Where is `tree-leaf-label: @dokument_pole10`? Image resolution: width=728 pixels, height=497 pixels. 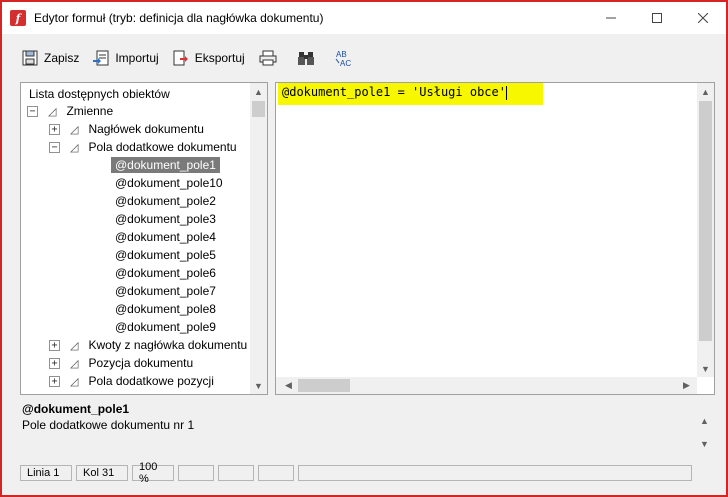
tree-leaf-label: @dokument_pole10 is located at coordinates (169, 183).